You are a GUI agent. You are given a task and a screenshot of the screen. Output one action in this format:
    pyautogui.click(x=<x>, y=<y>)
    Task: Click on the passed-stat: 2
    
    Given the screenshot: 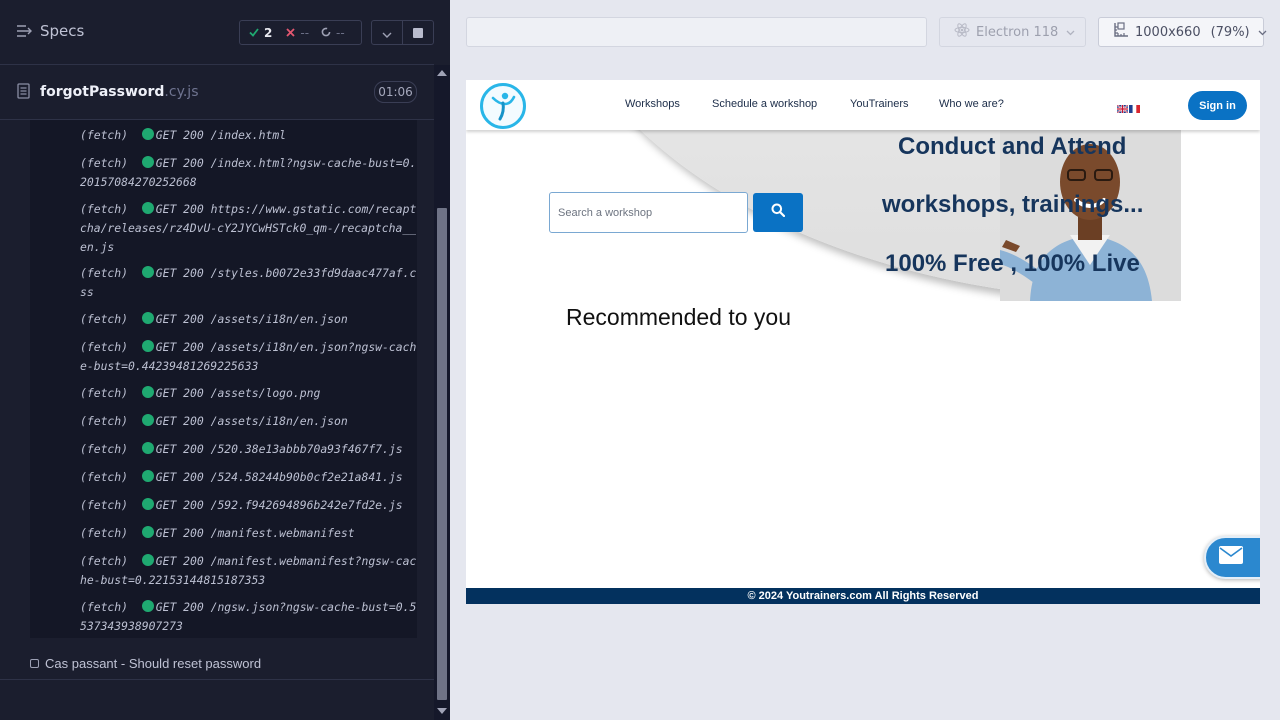 What is the action you would take?
    pyautogui.click(x=256, y=33)
    